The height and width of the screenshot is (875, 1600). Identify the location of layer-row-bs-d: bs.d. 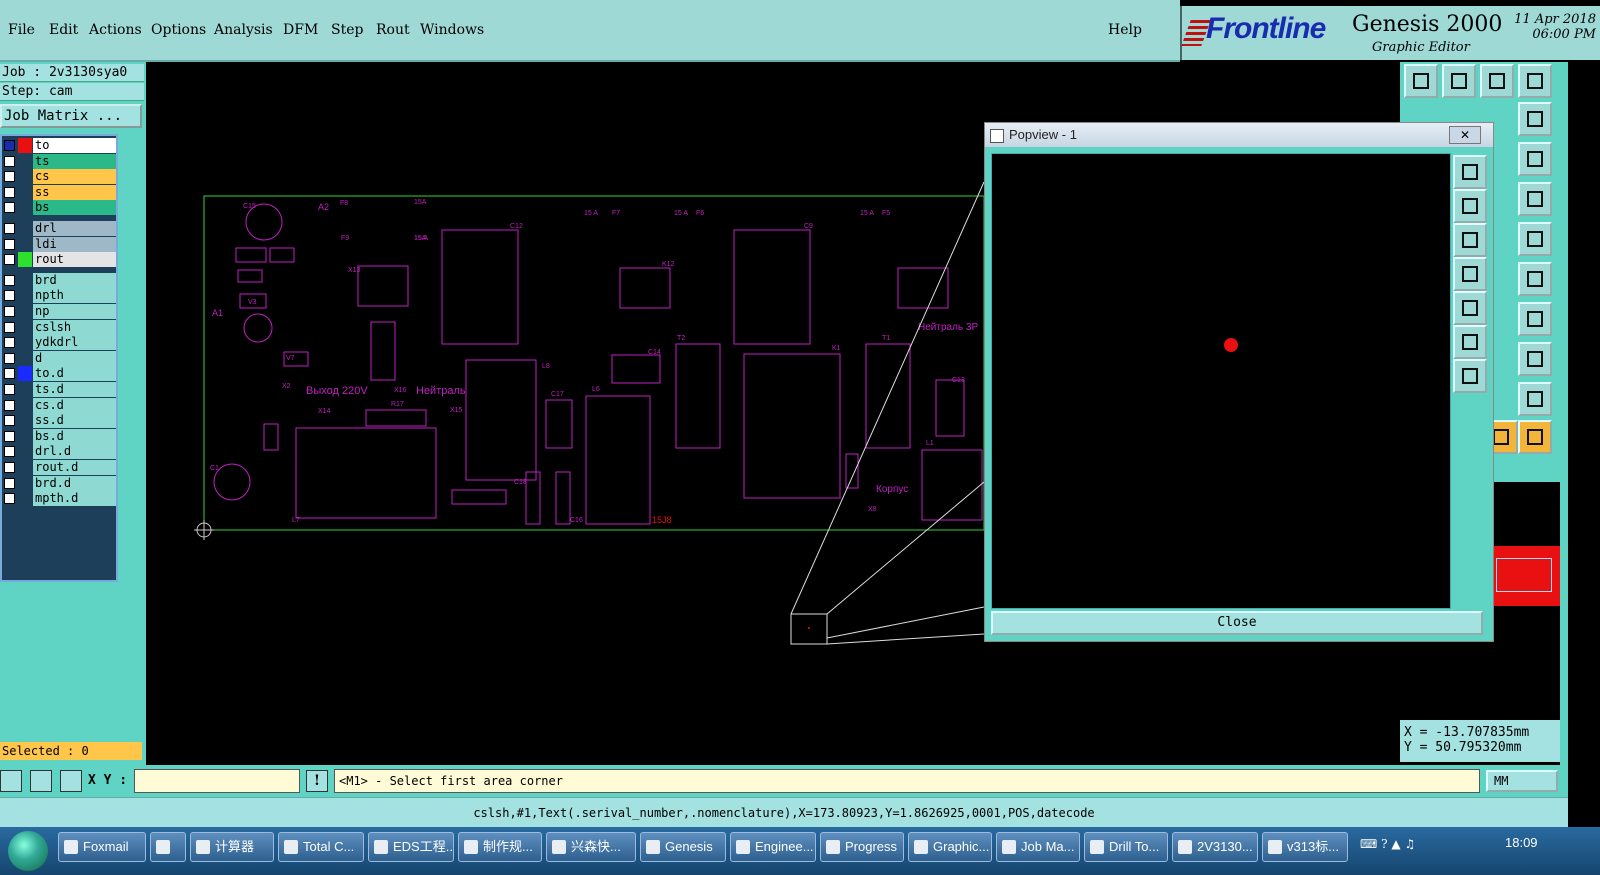
(59, 436).